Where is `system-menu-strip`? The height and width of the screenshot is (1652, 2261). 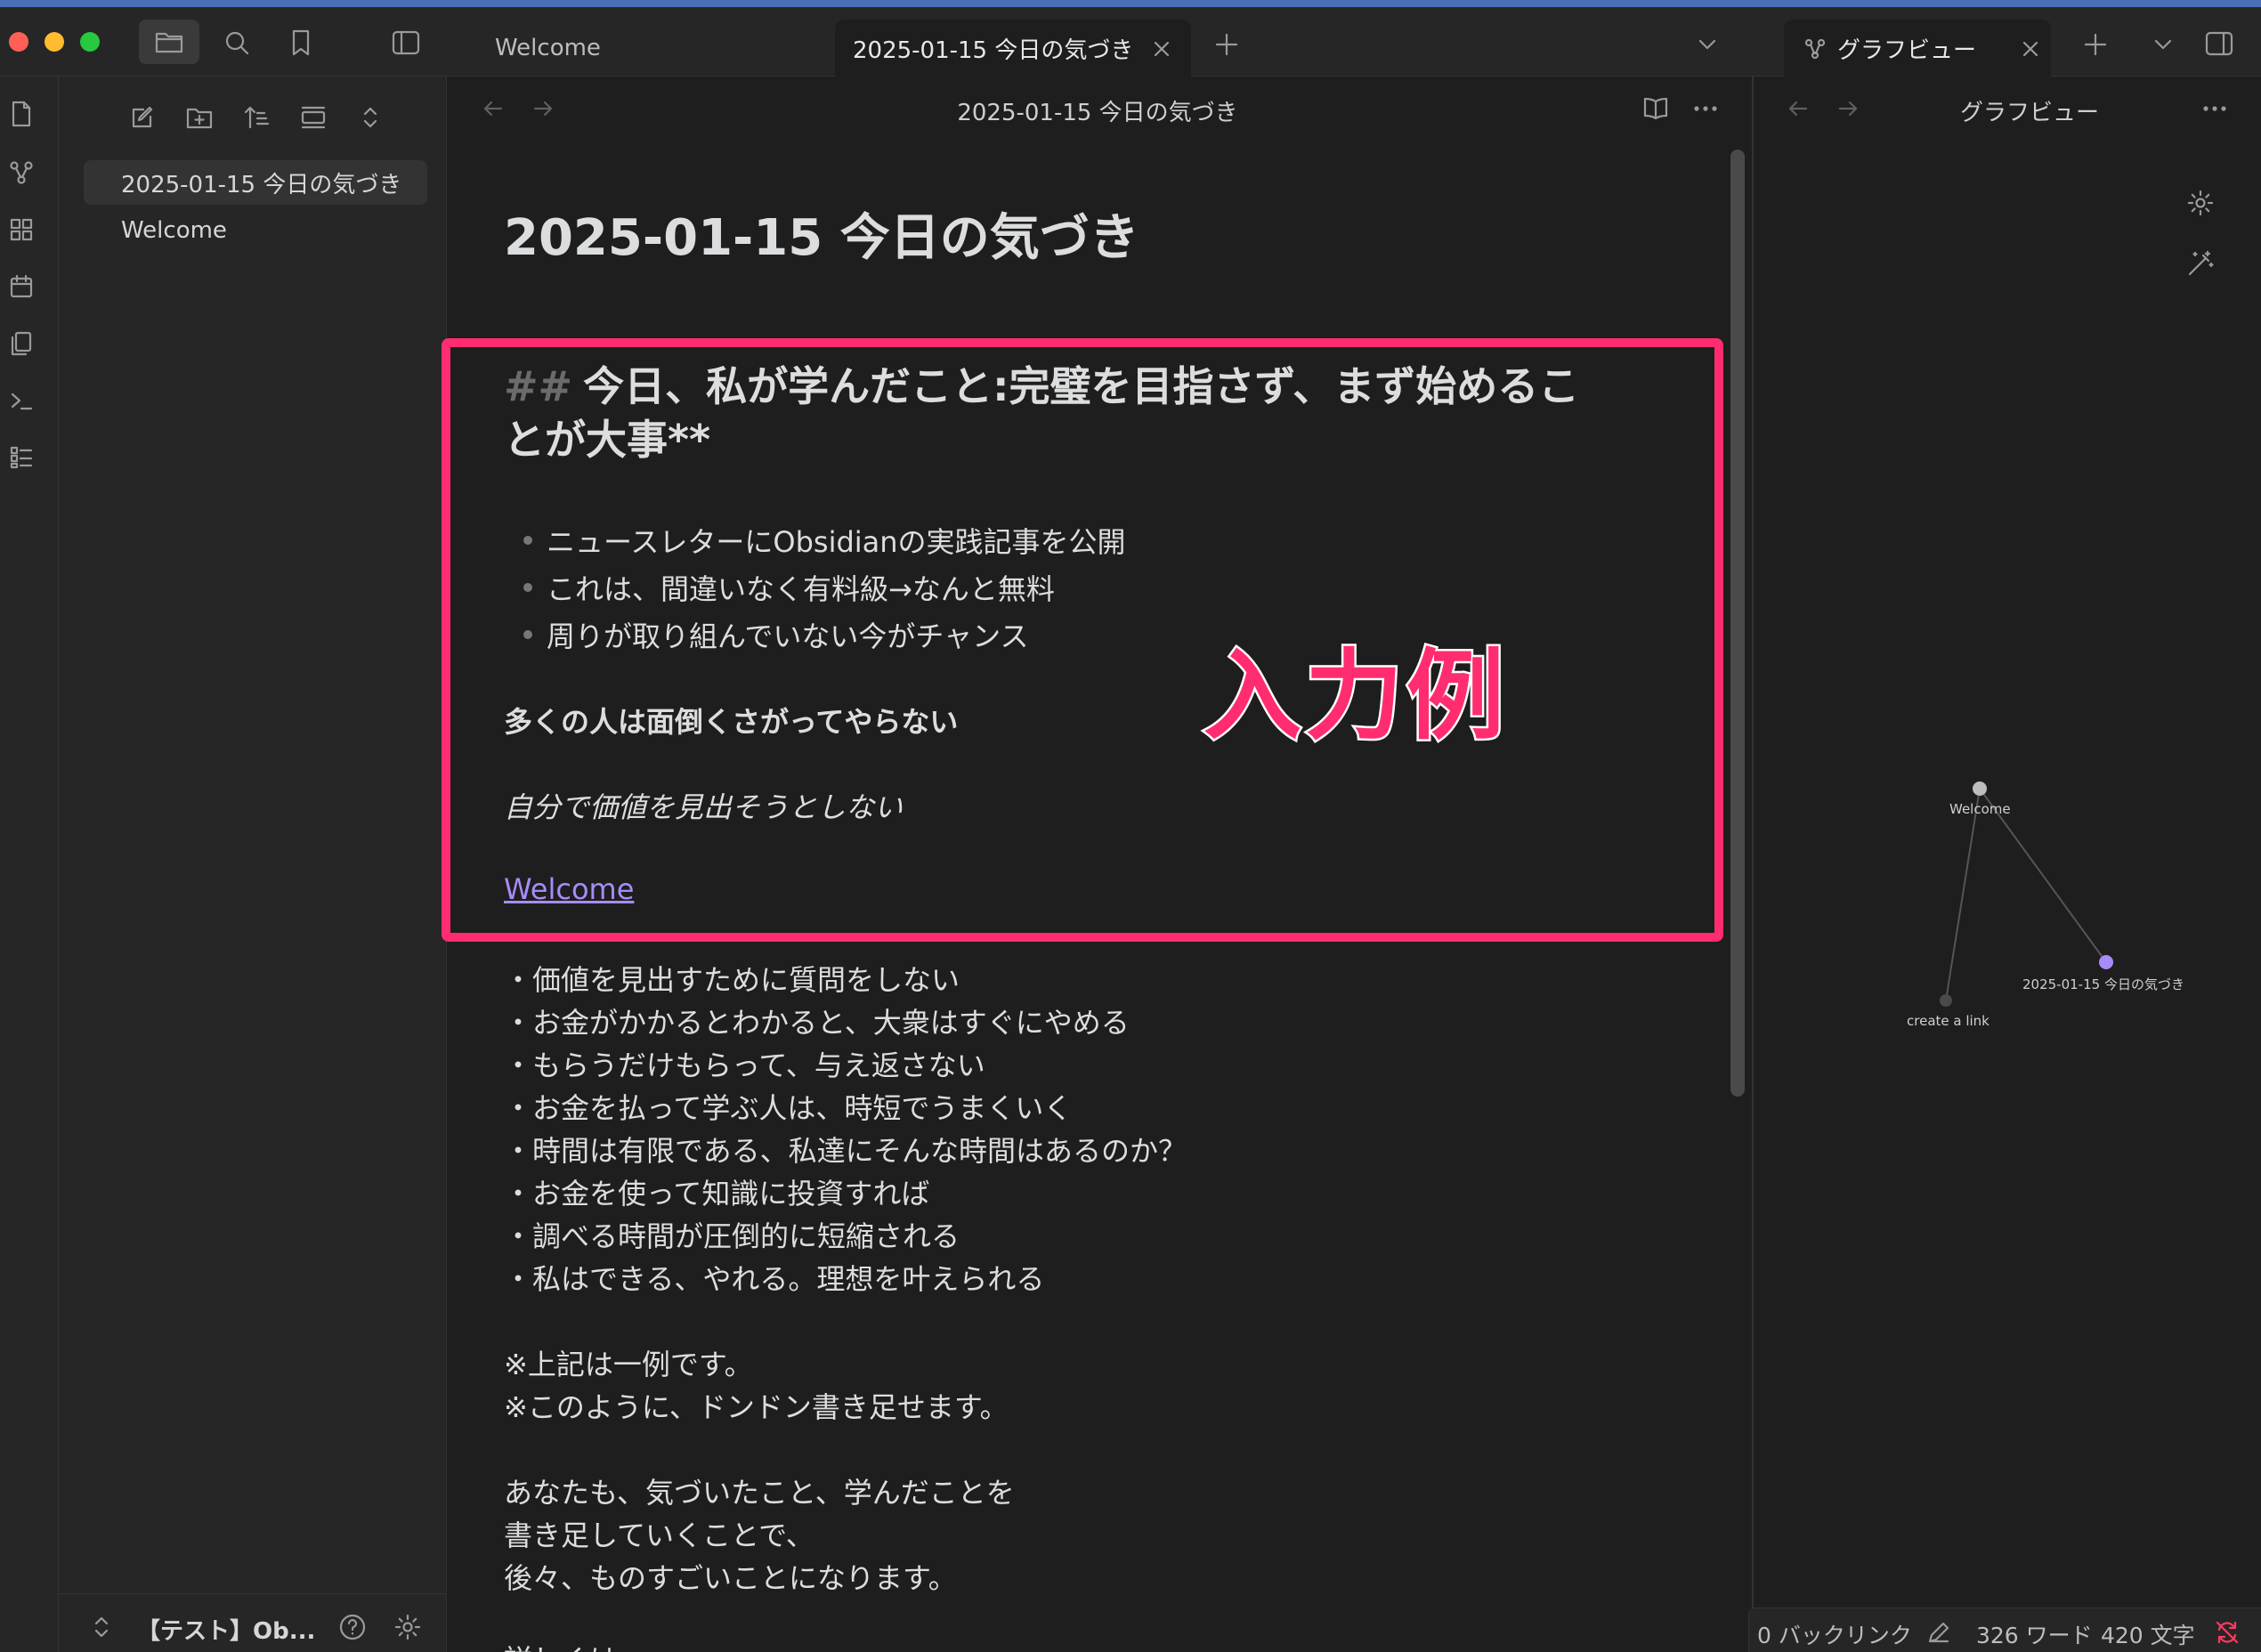 system-menu-strip is located at coordinates (1130, 3).